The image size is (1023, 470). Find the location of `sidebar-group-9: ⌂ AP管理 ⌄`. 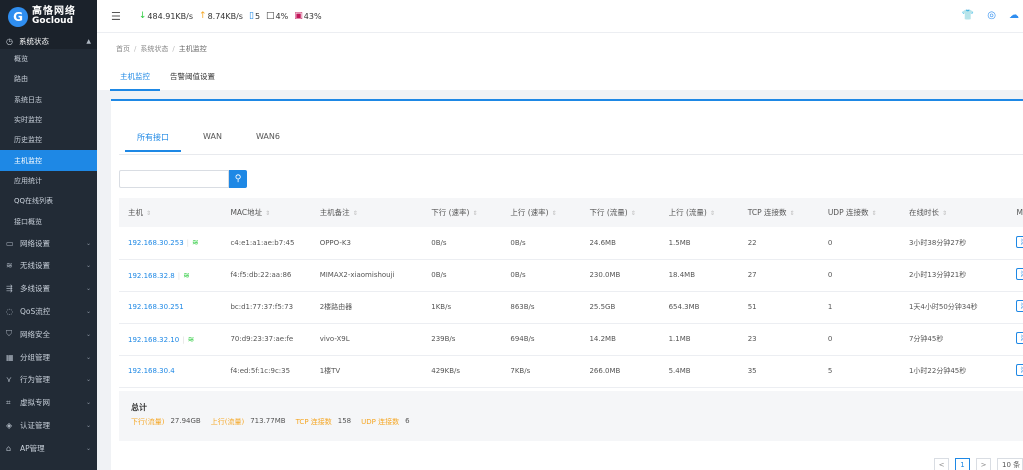

sidebar-group-9: ⌂ AP管理 ⌄ is located at coordinates (48, 448).